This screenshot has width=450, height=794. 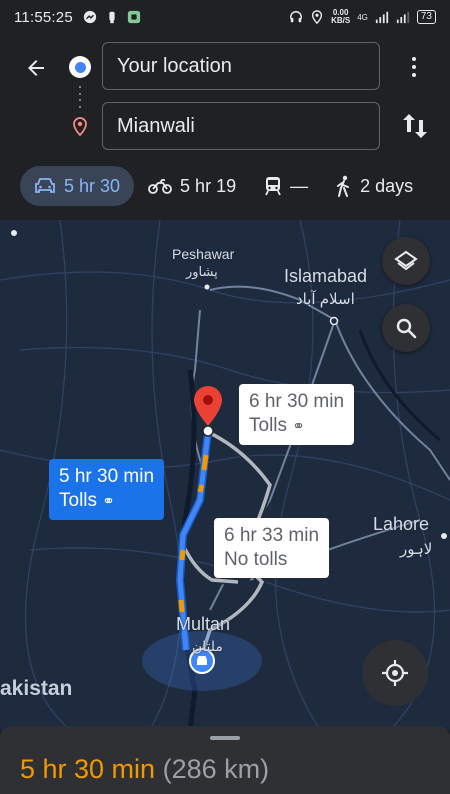 What do you see at coordinates (92, 185) in the screenshot?
I see `driving-time: 5 hr 30` at bounding box center [92, 185].